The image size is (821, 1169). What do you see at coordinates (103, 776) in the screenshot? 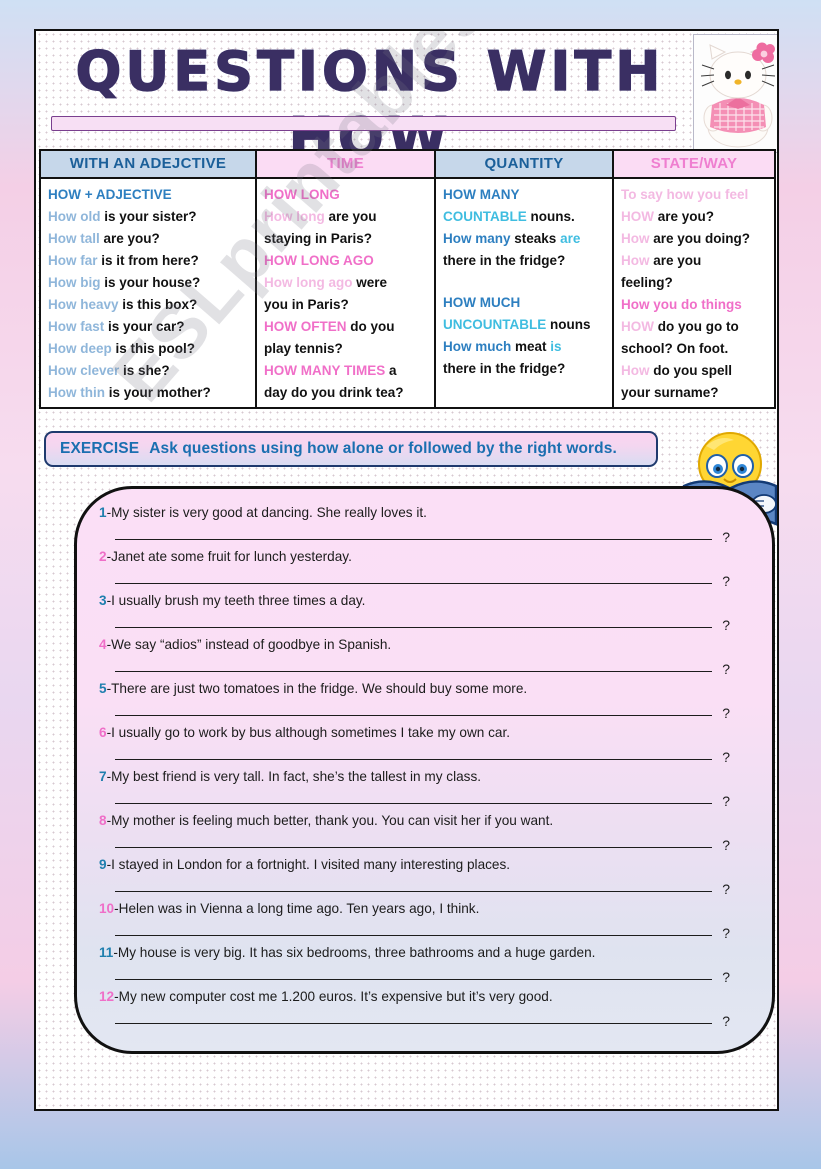
I see `exercise-item-number: 7` at bounding box center [103, 776].